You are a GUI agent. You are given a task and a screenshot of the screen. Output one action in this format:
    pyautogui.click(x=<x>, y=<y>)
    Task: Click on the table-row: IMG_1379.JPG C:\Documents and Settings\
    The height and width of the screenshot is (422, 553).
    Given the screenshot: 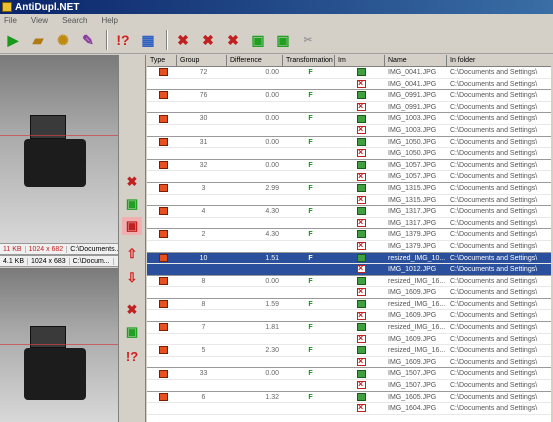 What is the action you would take?
    pyautogui.click(x=350, y=247)
    